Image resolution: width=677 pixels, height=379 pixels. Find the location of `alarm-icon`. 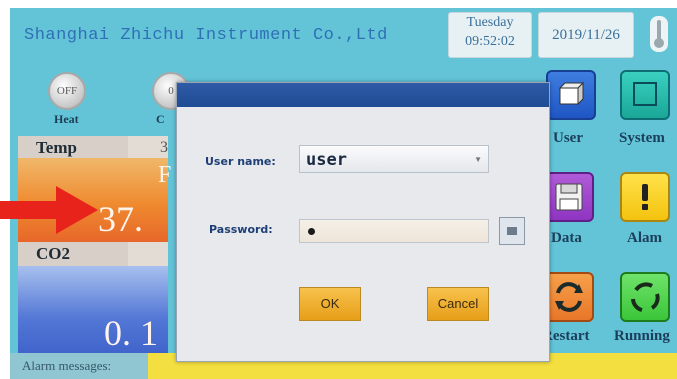

alarm-icon is located at coordinates (645, 197).